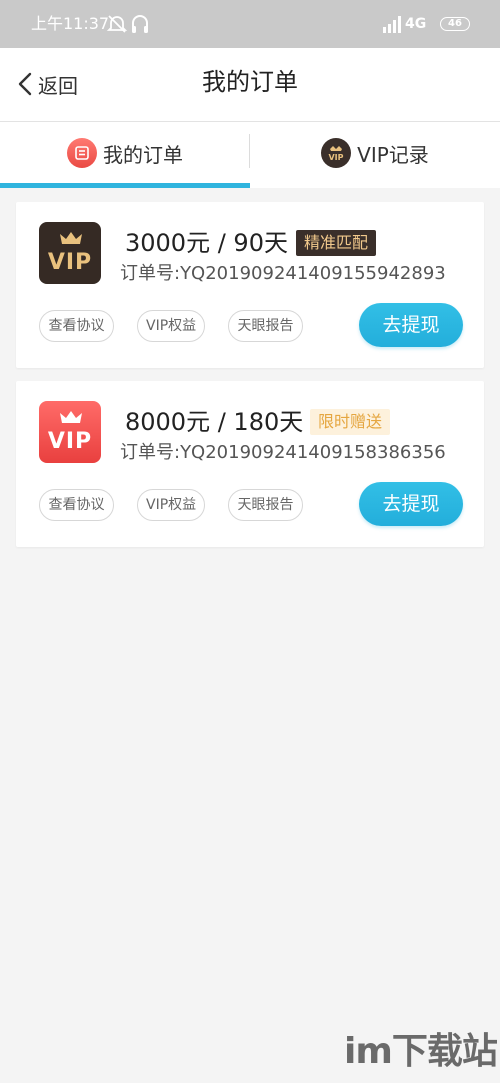  I want to click on order-price: 3000元 / 90天, so click(206, 243).